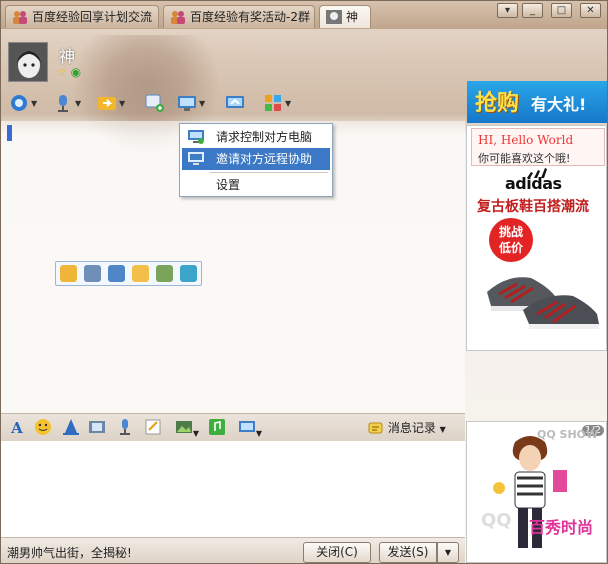  I want to click on face-icon, so click(140, 273).